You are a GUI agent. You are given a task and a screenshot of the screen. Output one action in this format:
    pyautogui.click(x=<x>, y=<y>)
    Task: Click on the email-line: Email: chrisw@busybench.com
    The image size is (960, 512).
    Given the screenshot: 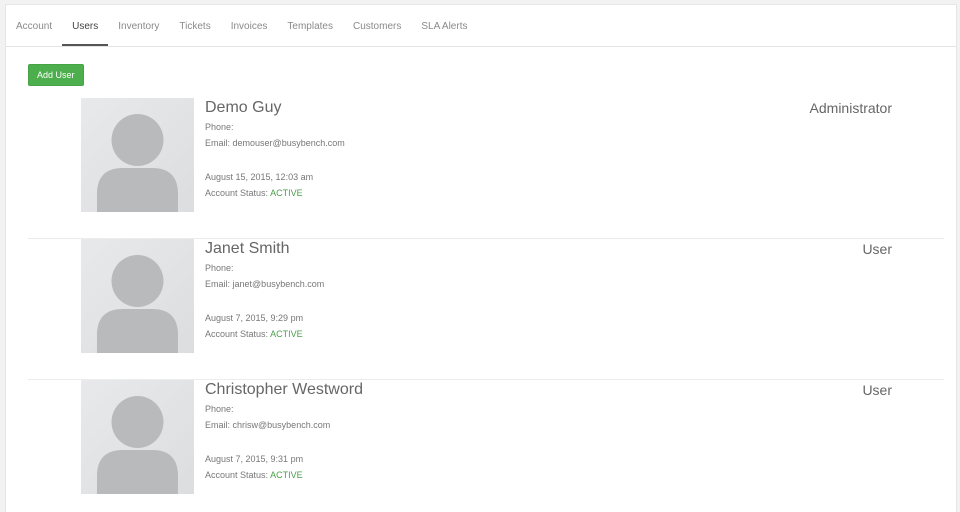 What is the action you would take?
    pyautogui.click(x=284, y=425)
    